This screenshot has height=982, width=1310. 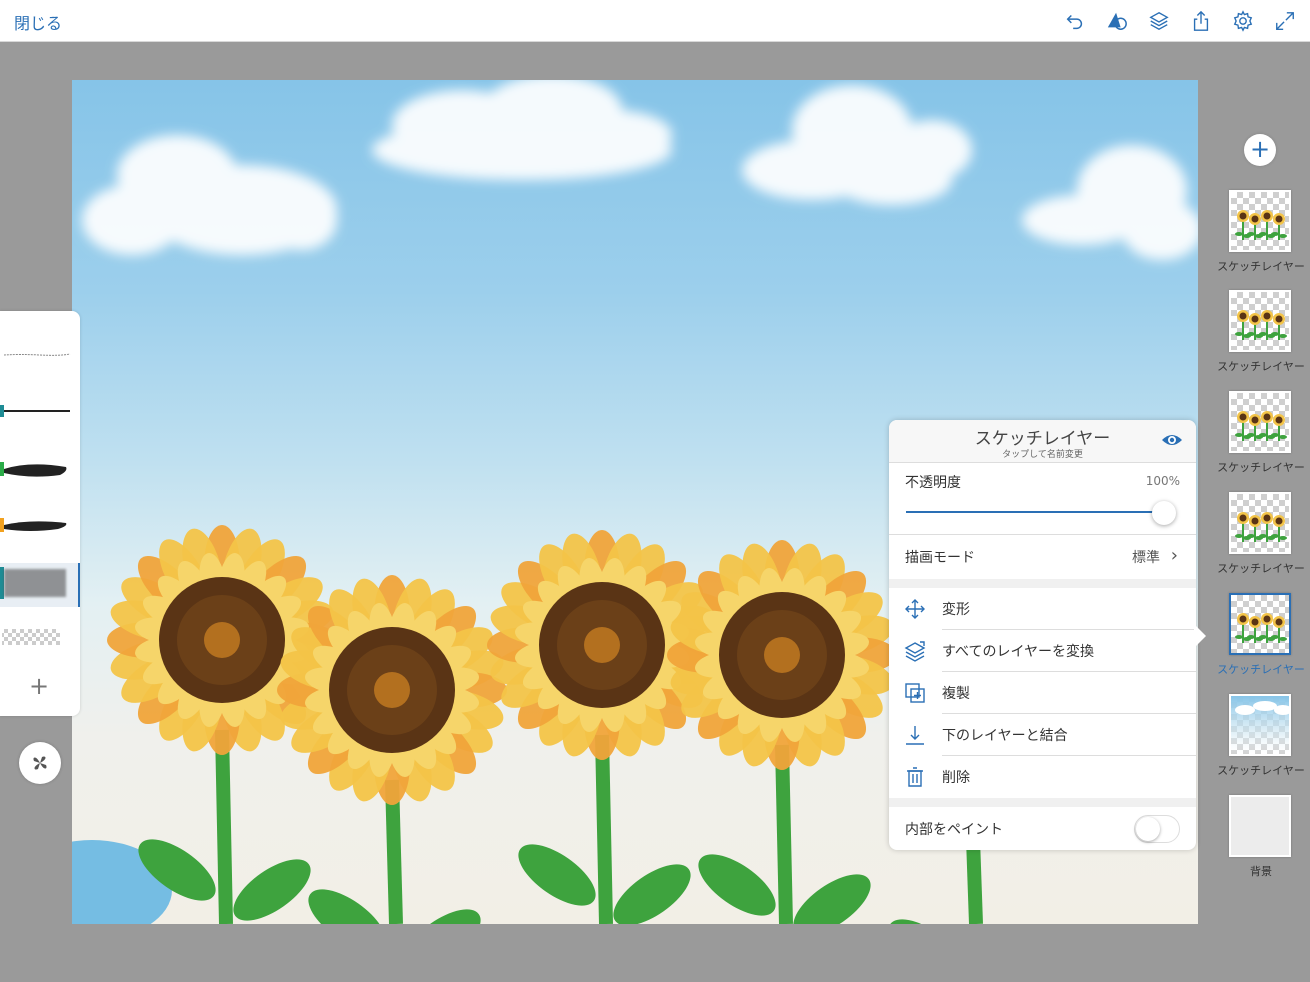 What do you see at coordinates (1075, 21) in the screenshot?
I see `undo-icon` at bounding box center [1075, 21].